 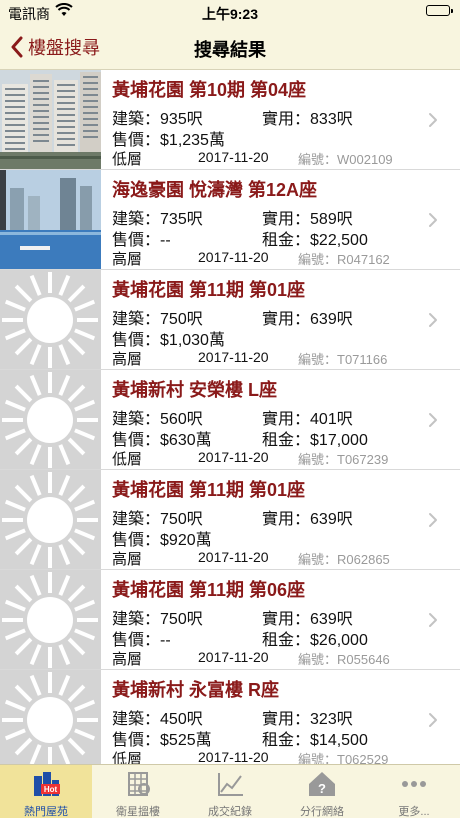 I want to click on more-icon, so click(x=414, y=784).